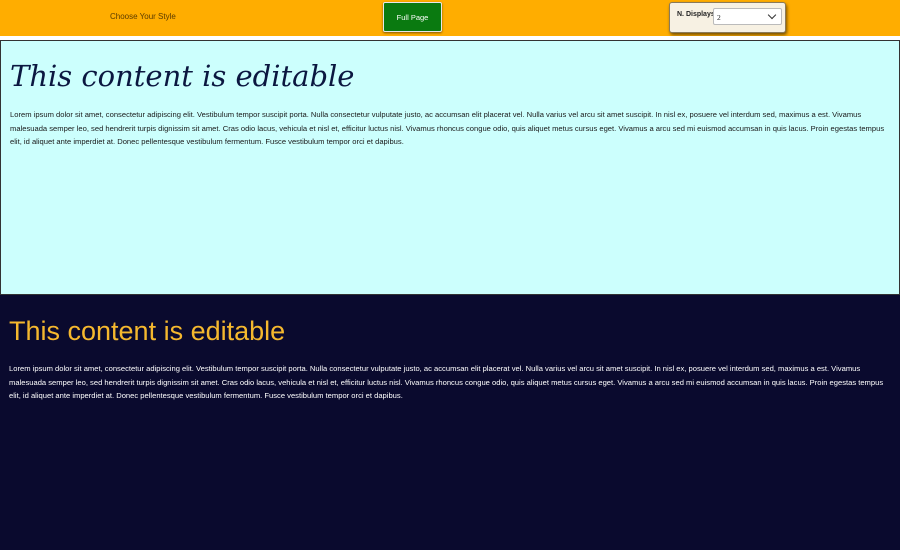 The height and width of the screenshot is (550, 900). Describe the element at coordinates (143, 16) in the screenshot. I see `choose-style-label: Choose Your Style` at that location.